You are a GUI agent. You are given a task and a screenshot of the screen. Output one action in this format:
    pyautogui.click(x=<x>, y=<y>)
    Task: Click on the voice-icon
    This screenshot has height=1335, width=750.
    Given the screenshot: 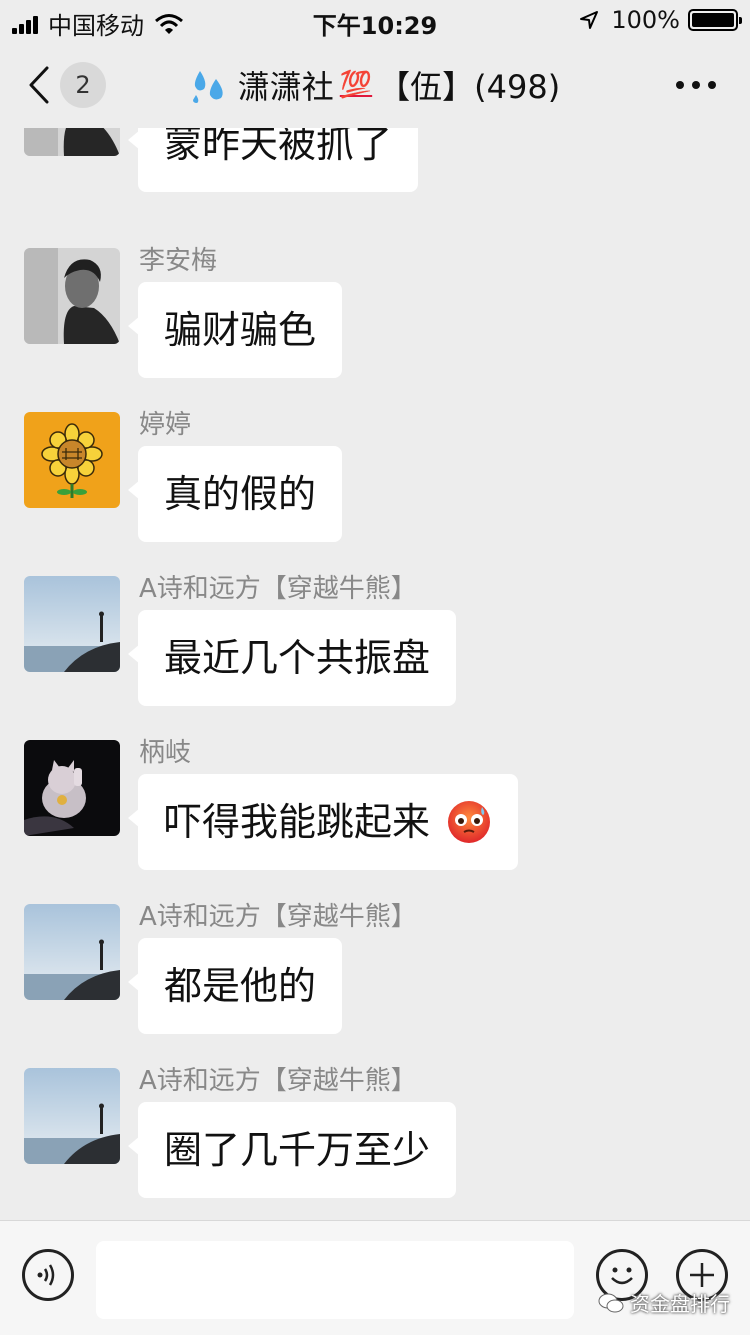 What is the action you would take?
    pyautogui.click(x=46, y=1275)
    